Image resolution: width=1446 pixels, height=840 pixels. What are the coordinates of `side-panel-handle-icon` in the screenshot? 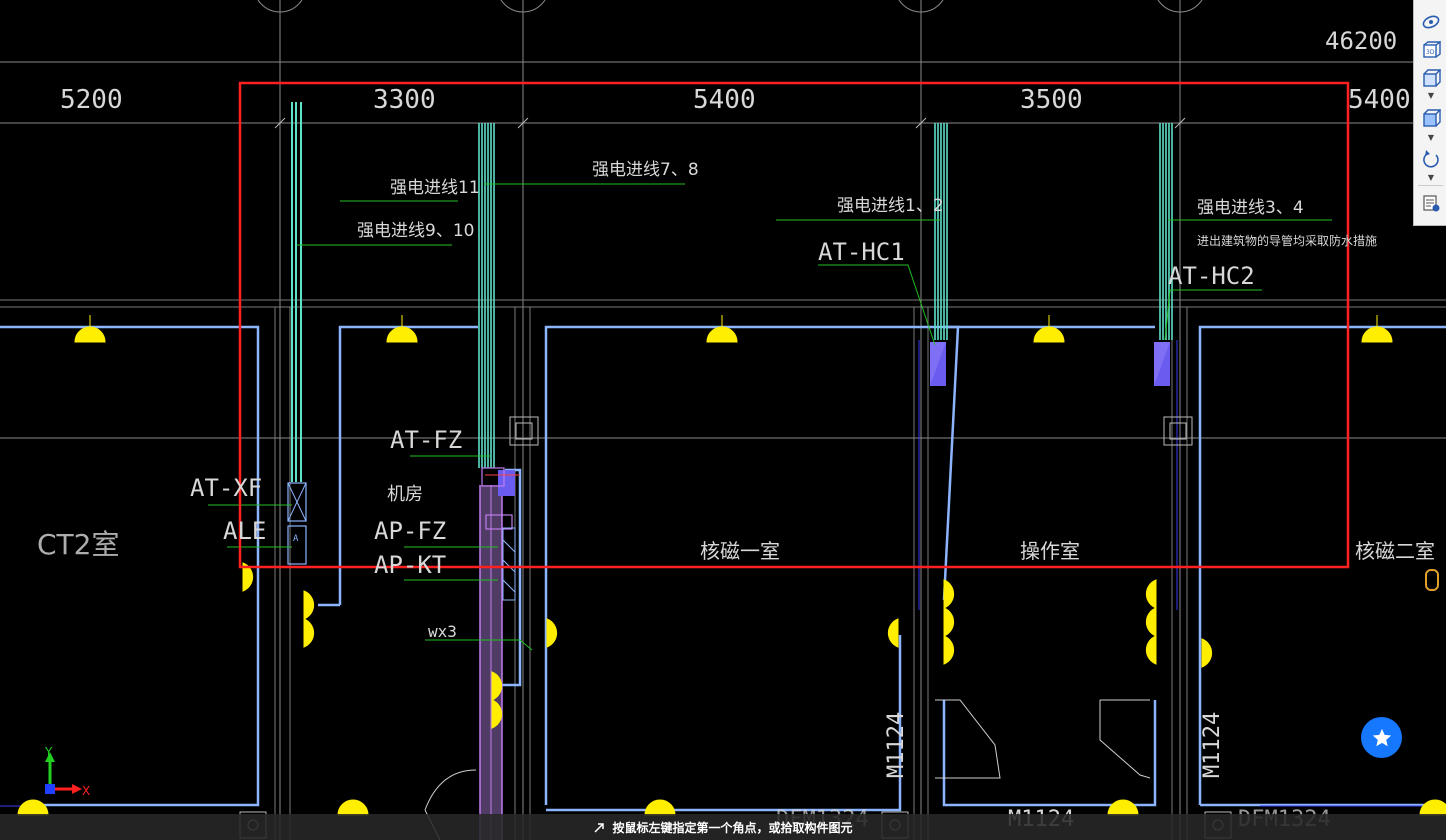 It's located at (1432, 580).